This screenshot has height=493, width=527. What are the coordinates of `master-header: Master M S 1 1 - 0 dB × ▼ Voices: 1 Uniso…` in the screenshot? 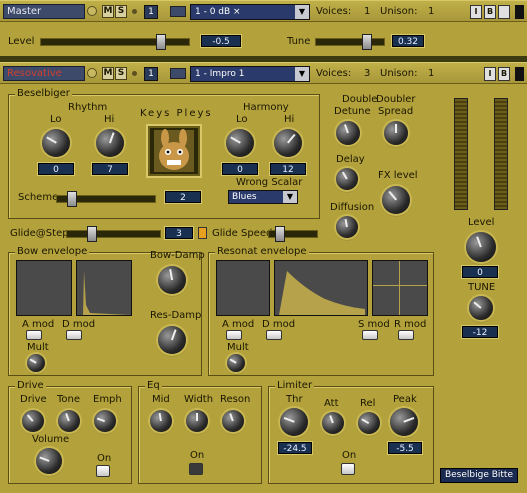 It's located at (263, 11).